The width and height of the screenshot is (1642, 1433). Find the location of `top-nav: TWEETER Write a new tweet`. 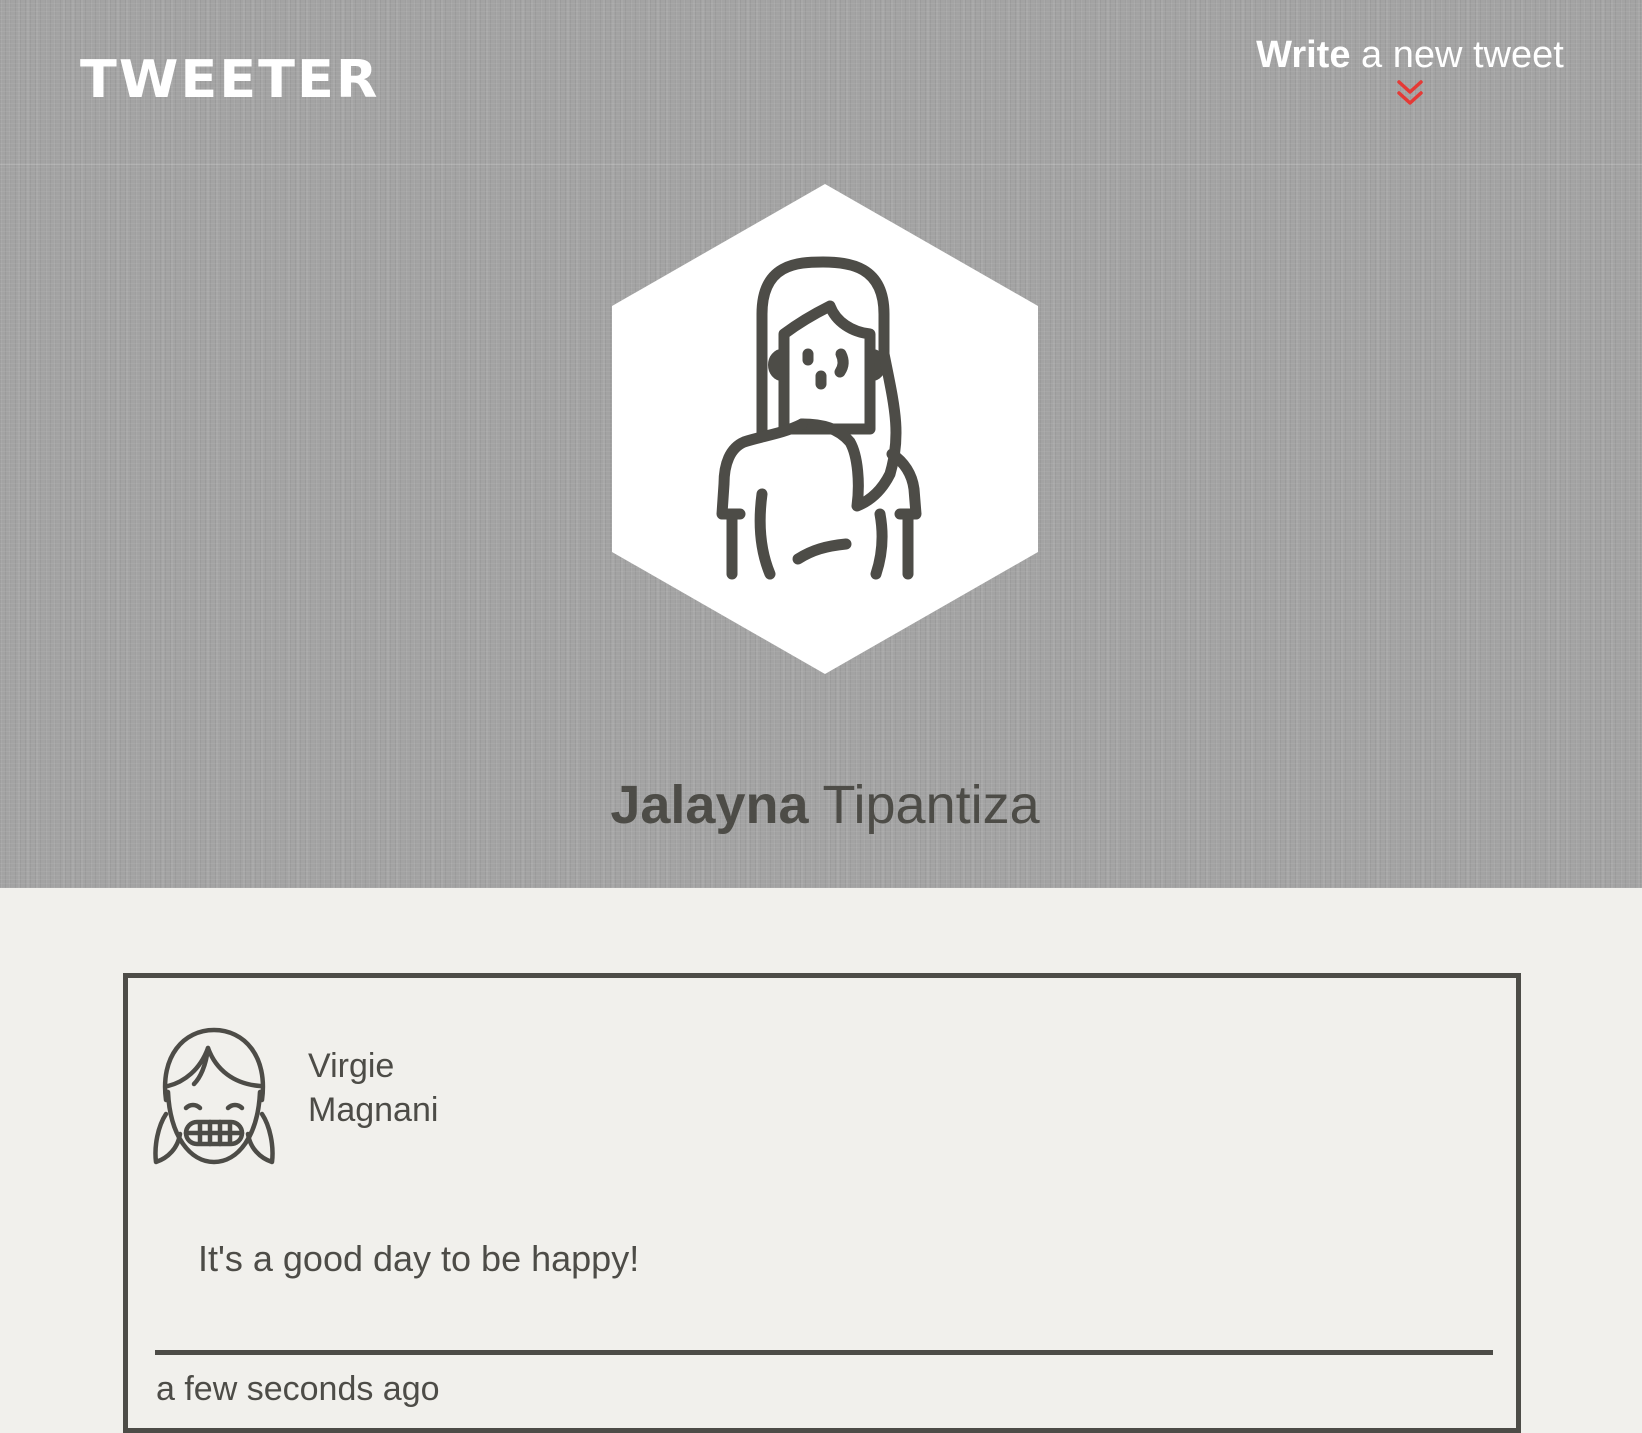

top-nav: TWEETER Write a new tweet is located at coordinates (821, 82).